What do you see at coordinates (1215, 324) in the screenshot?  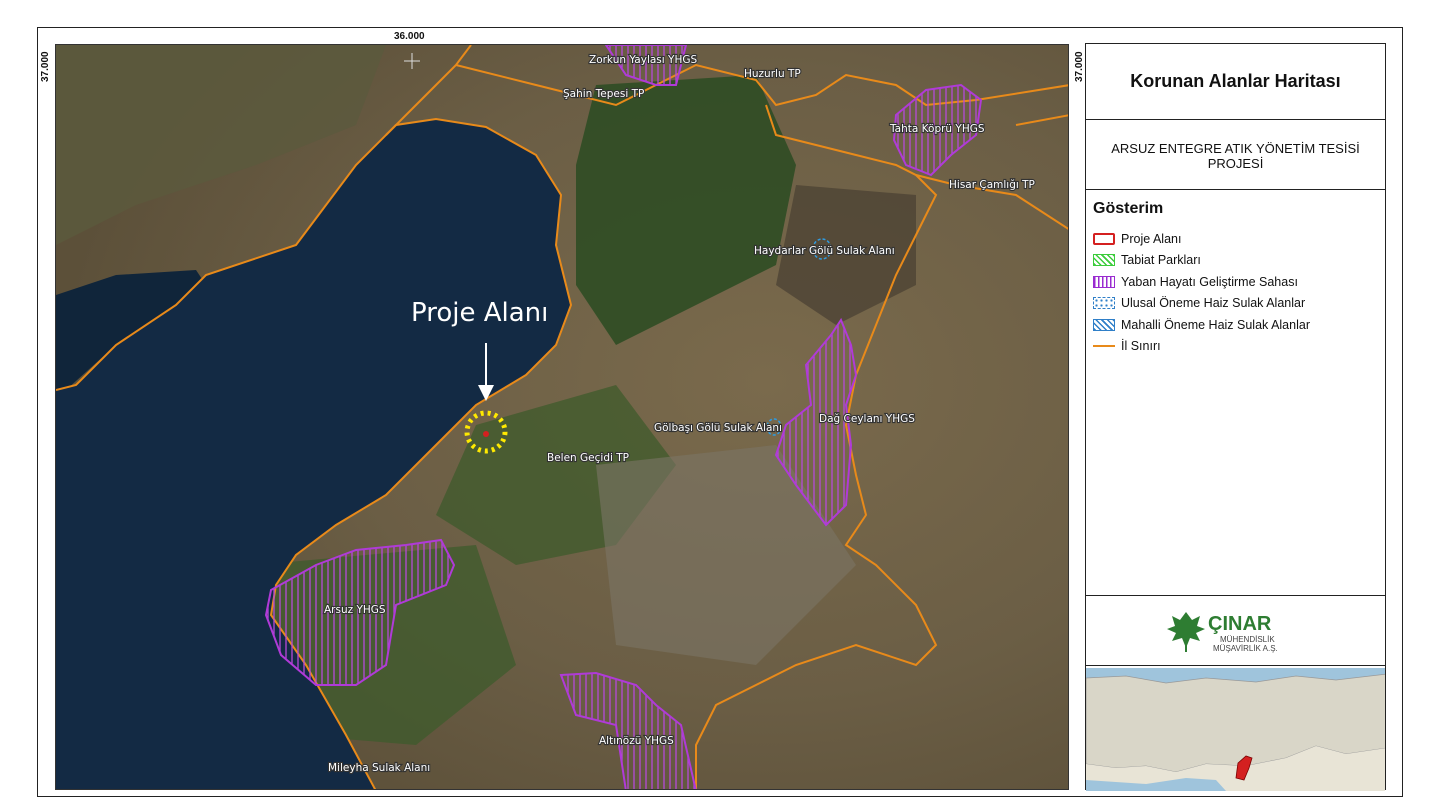 I see `legend-label: Mahalli Öneme Haiz Sulak Alanlar` at bounding box center [1215, 324].